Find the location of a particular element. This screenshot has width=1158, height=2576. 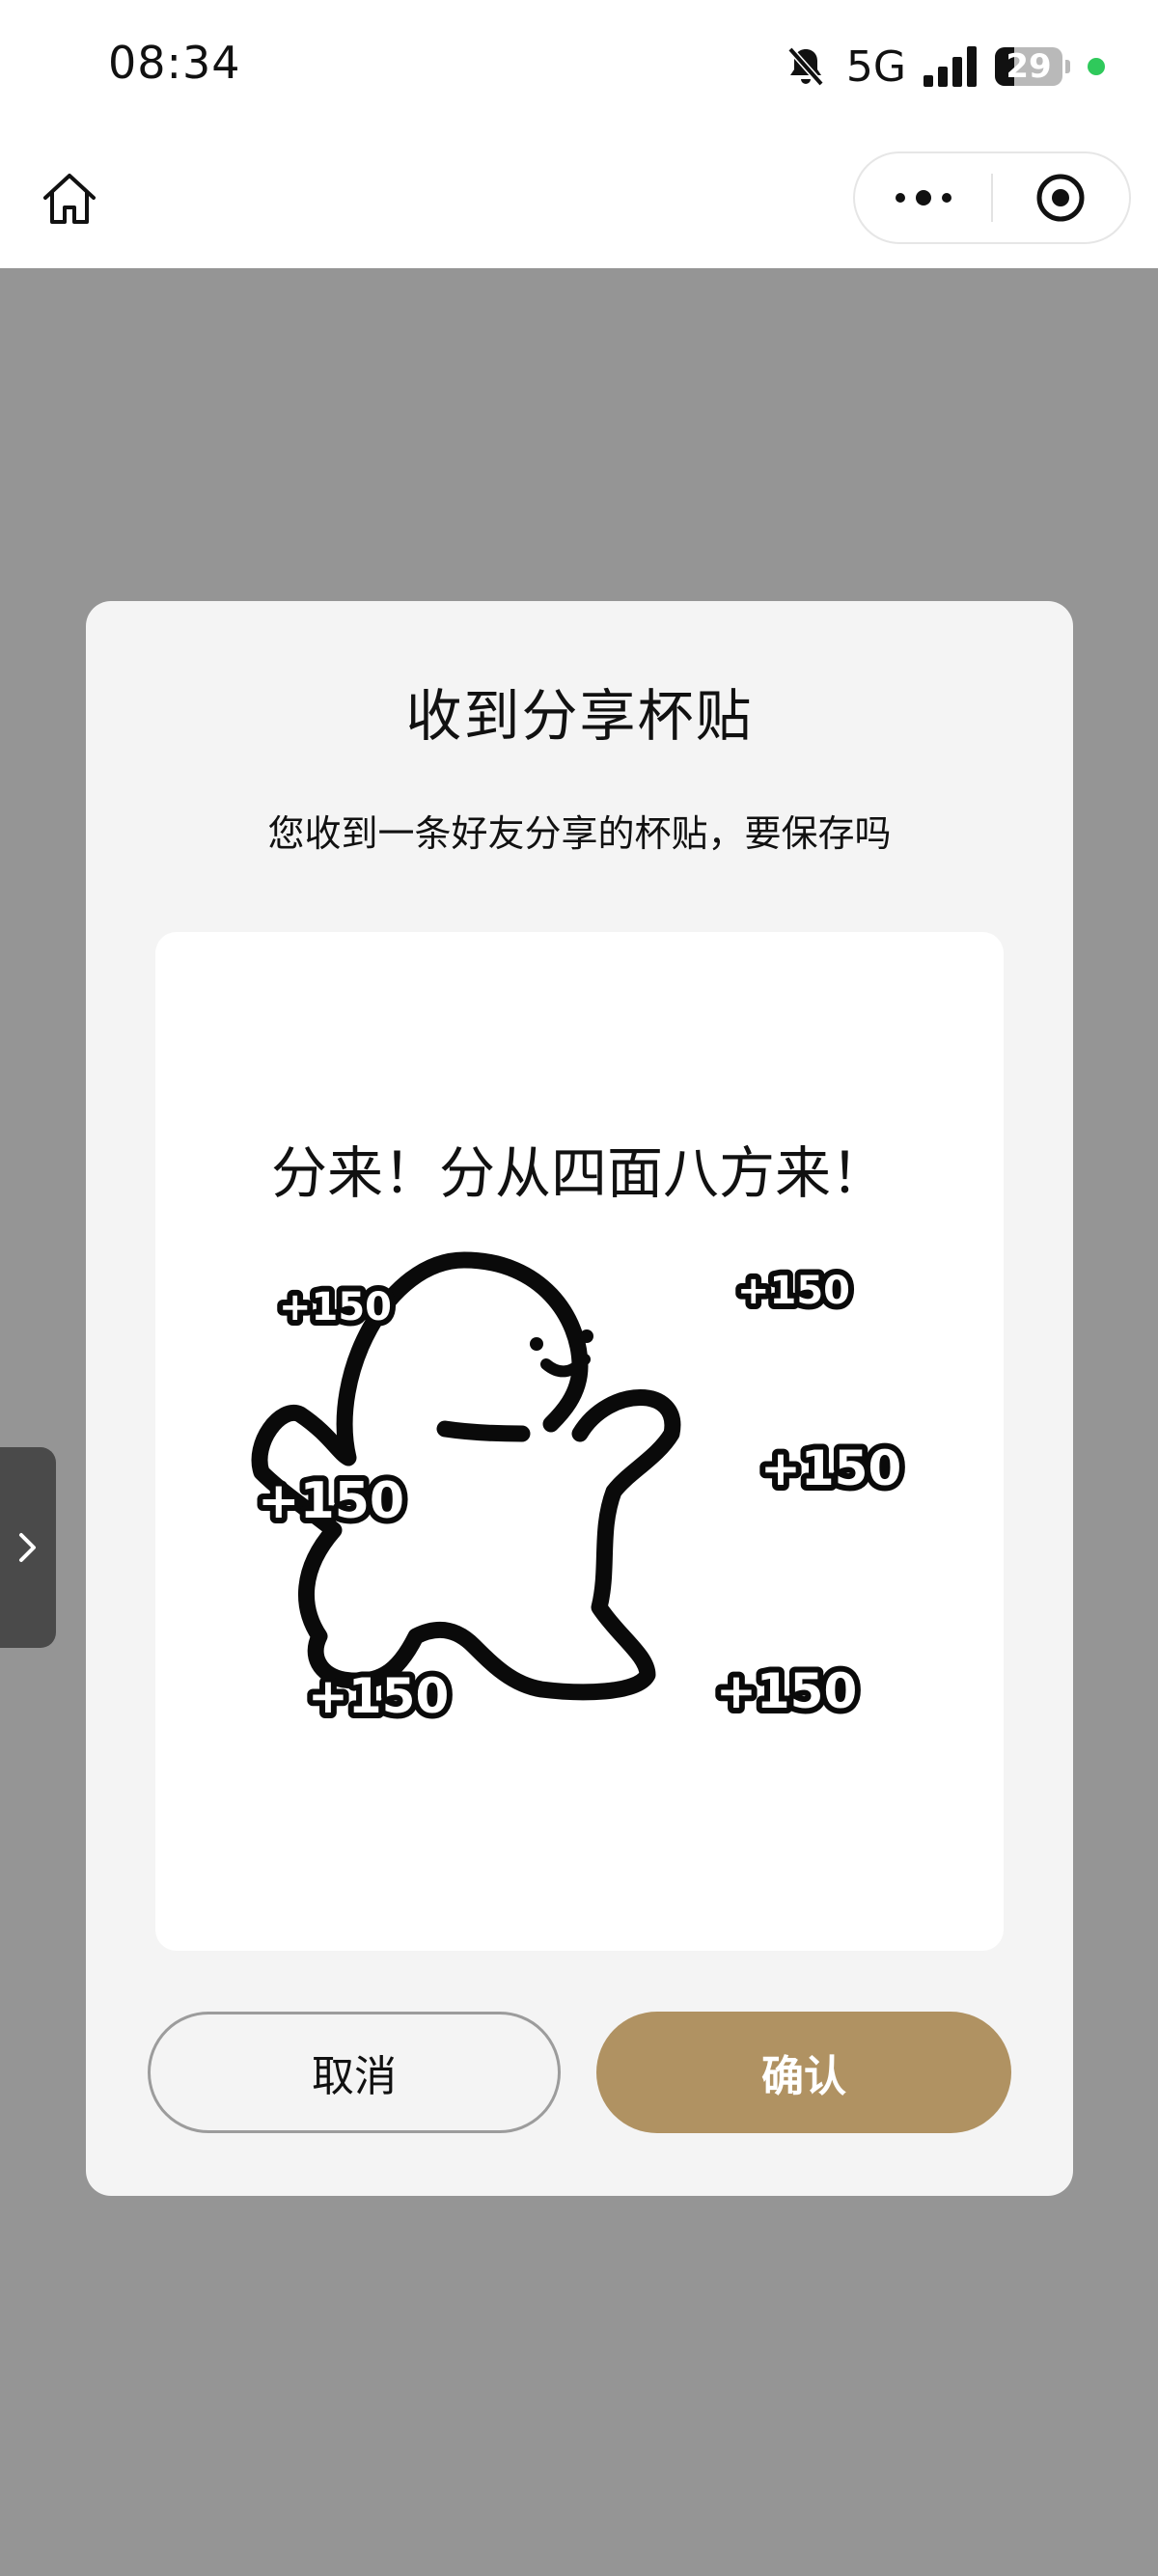

status-bar: 08:34 5G 29 is located at coordinates (579, 67).